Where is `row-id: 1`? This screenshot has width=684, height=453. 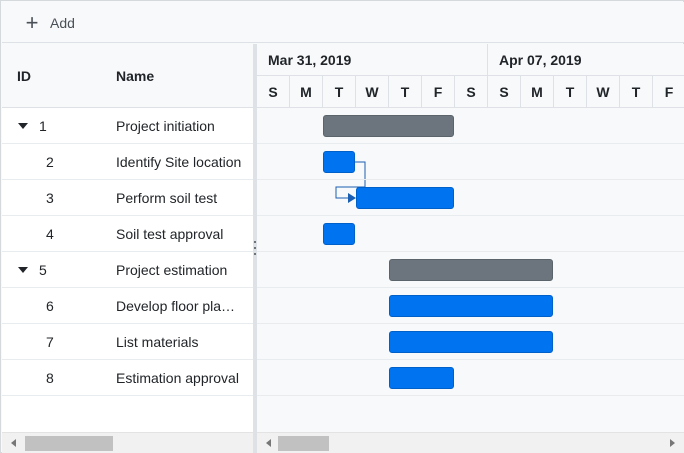 row-id: 1 is located at coordinates (43, 126).